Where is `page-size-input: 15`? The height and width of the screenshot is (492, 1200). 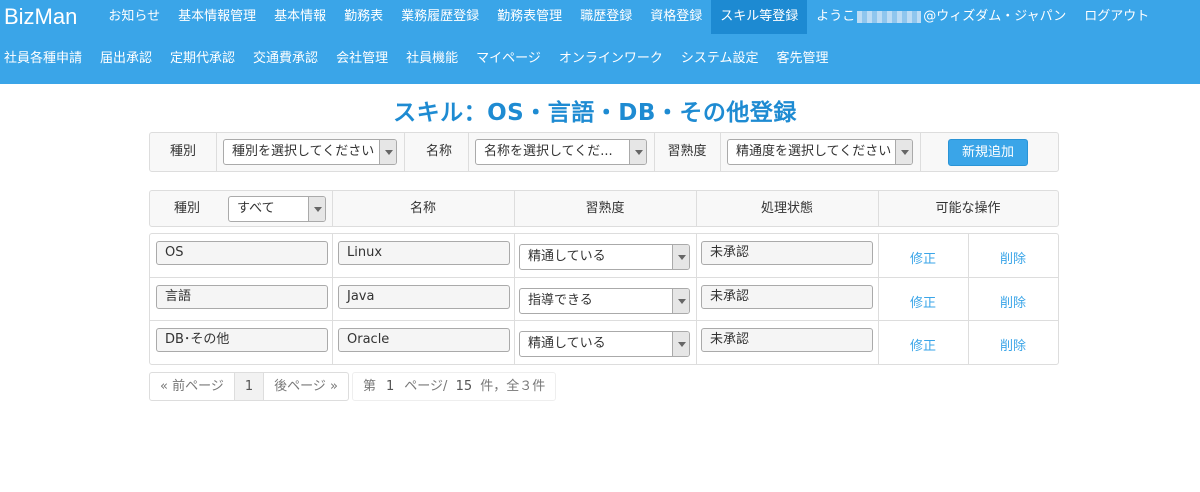
page-size-input: 15 is located at coordinates (464, 386).